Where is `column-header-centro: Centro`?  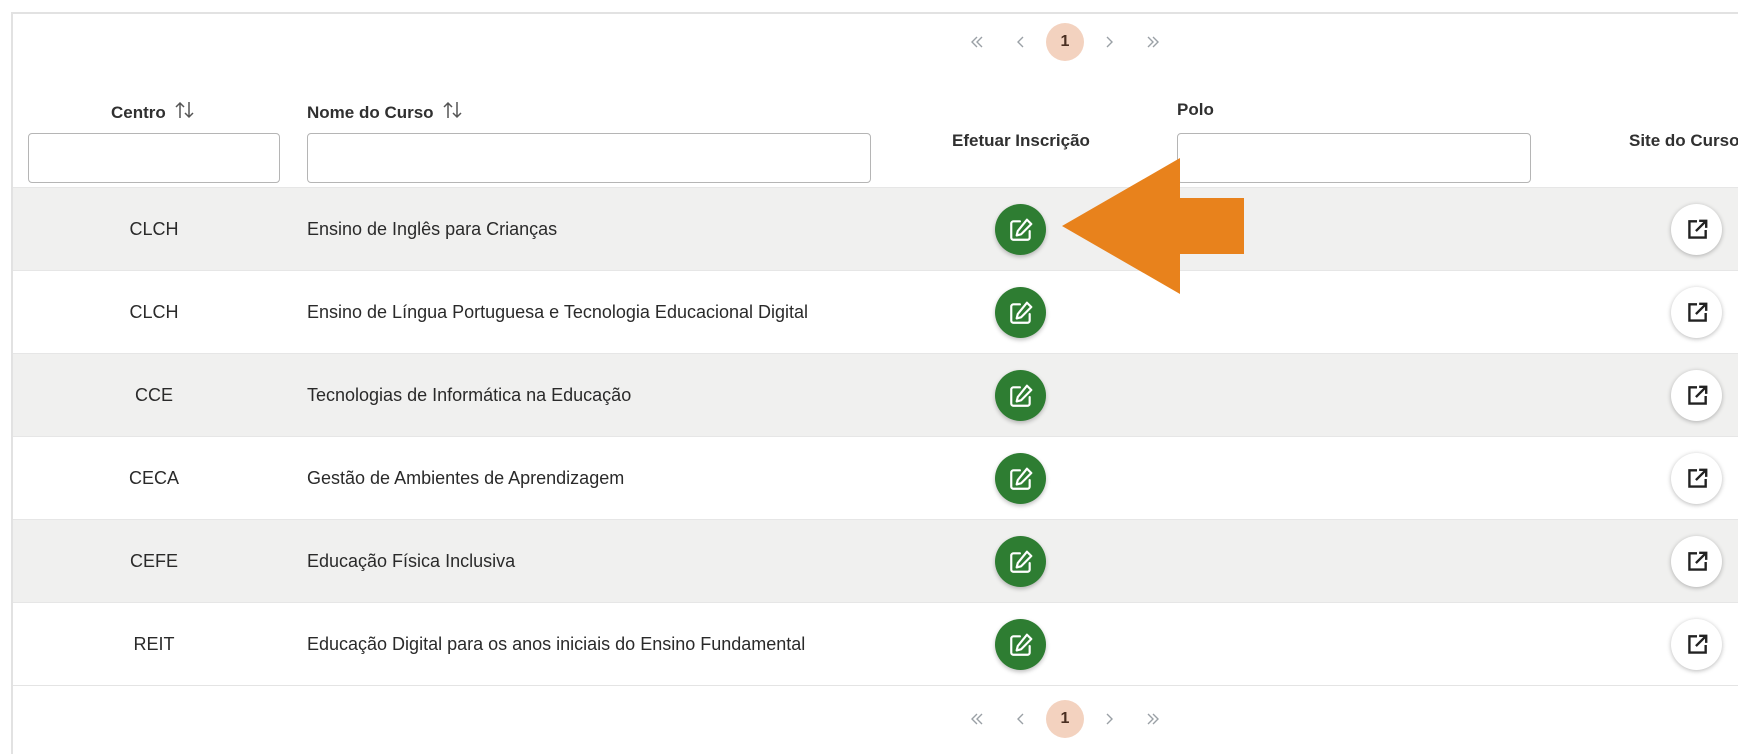 column-header-centro: Centro is located at coordinates (153, 111).